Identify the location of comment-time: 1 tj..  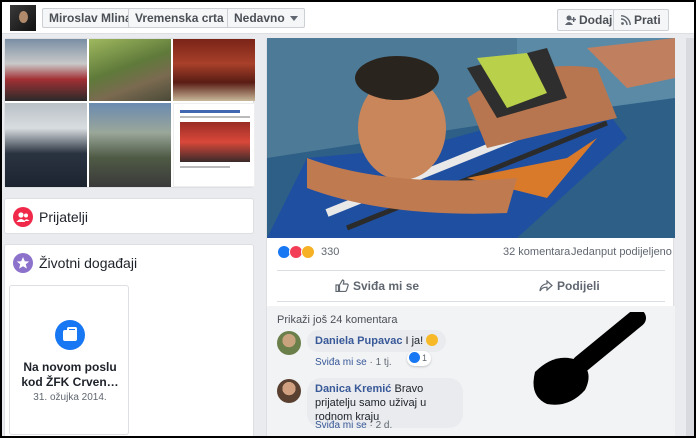
(384, 362).